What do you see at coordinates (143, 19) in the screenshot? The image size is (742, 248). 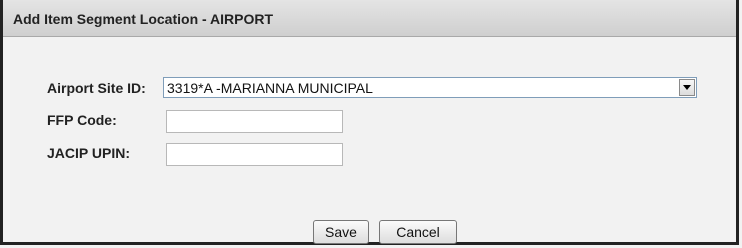 I see `dialog-title: Add Item Segment Location - AIRPORT` at bounding box center [143, 19].